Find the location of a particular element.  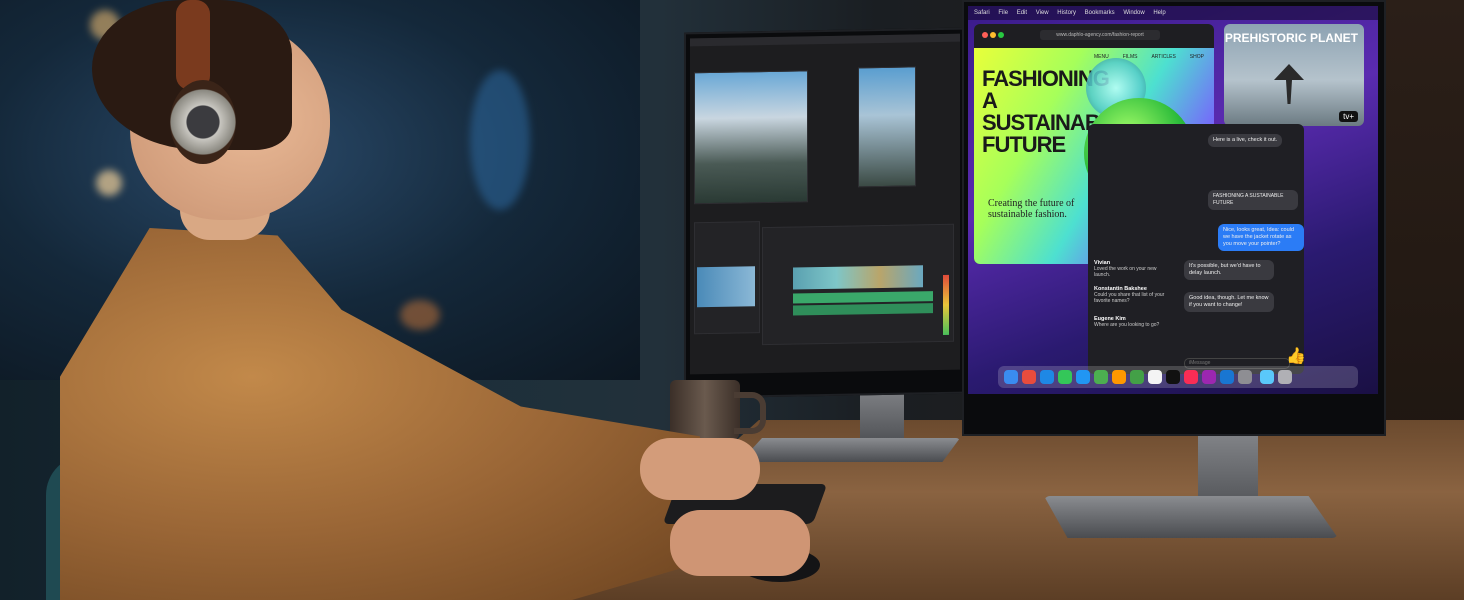

headphone-band is located at coordinates (193, 45).